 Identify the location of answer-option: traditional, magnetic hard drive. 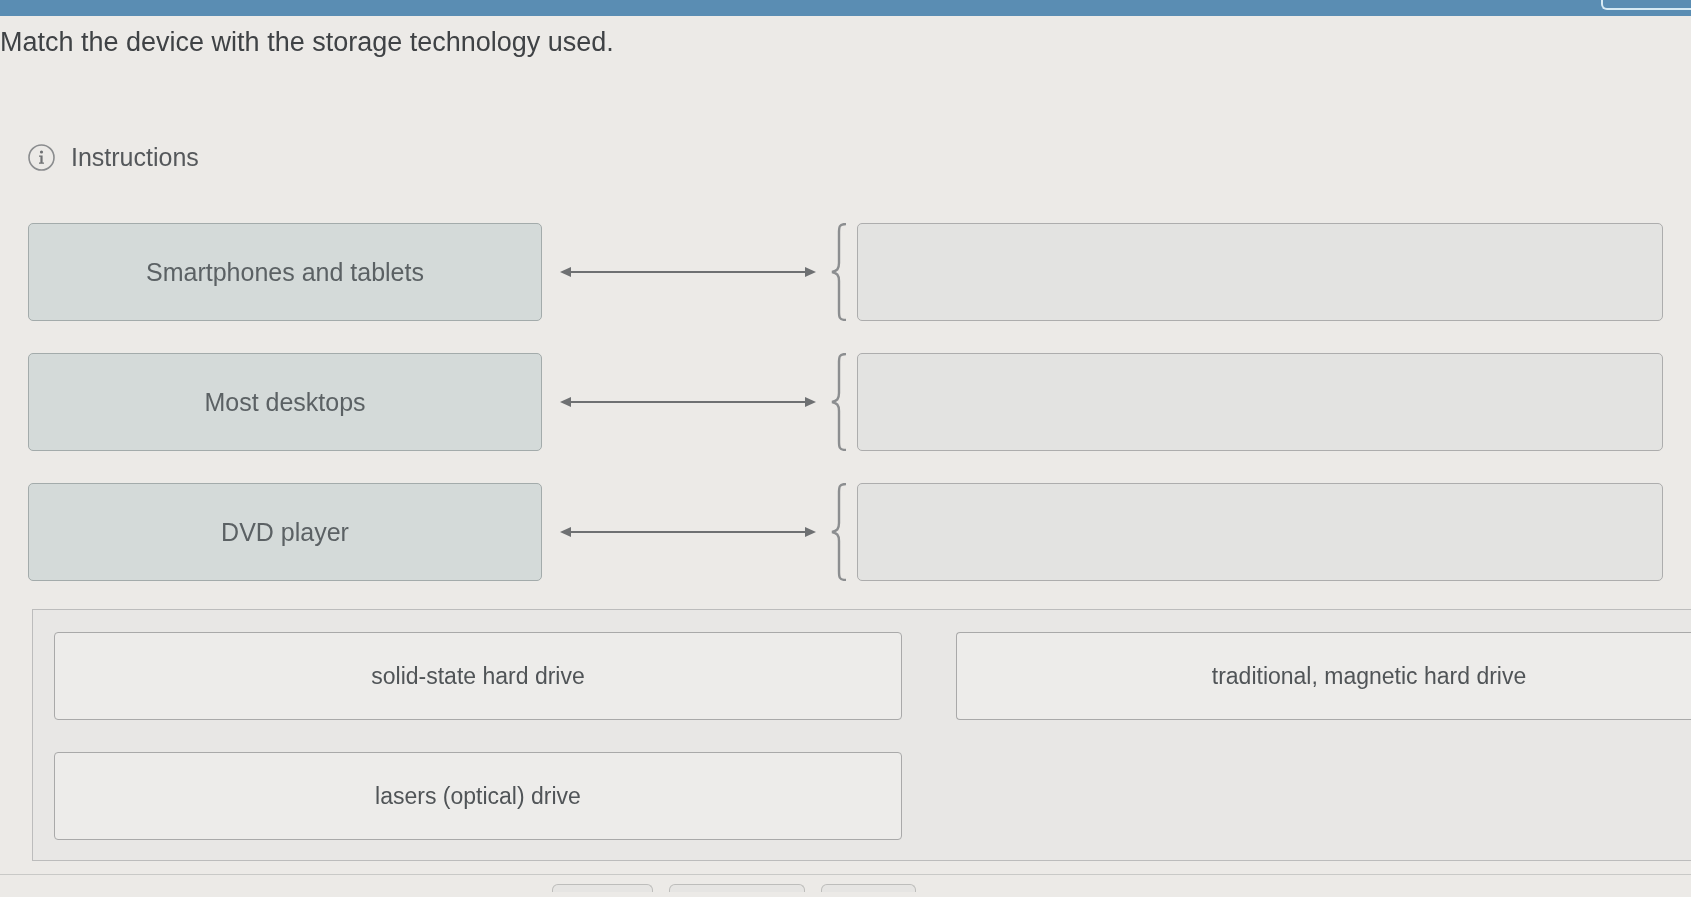
(1323, 676).